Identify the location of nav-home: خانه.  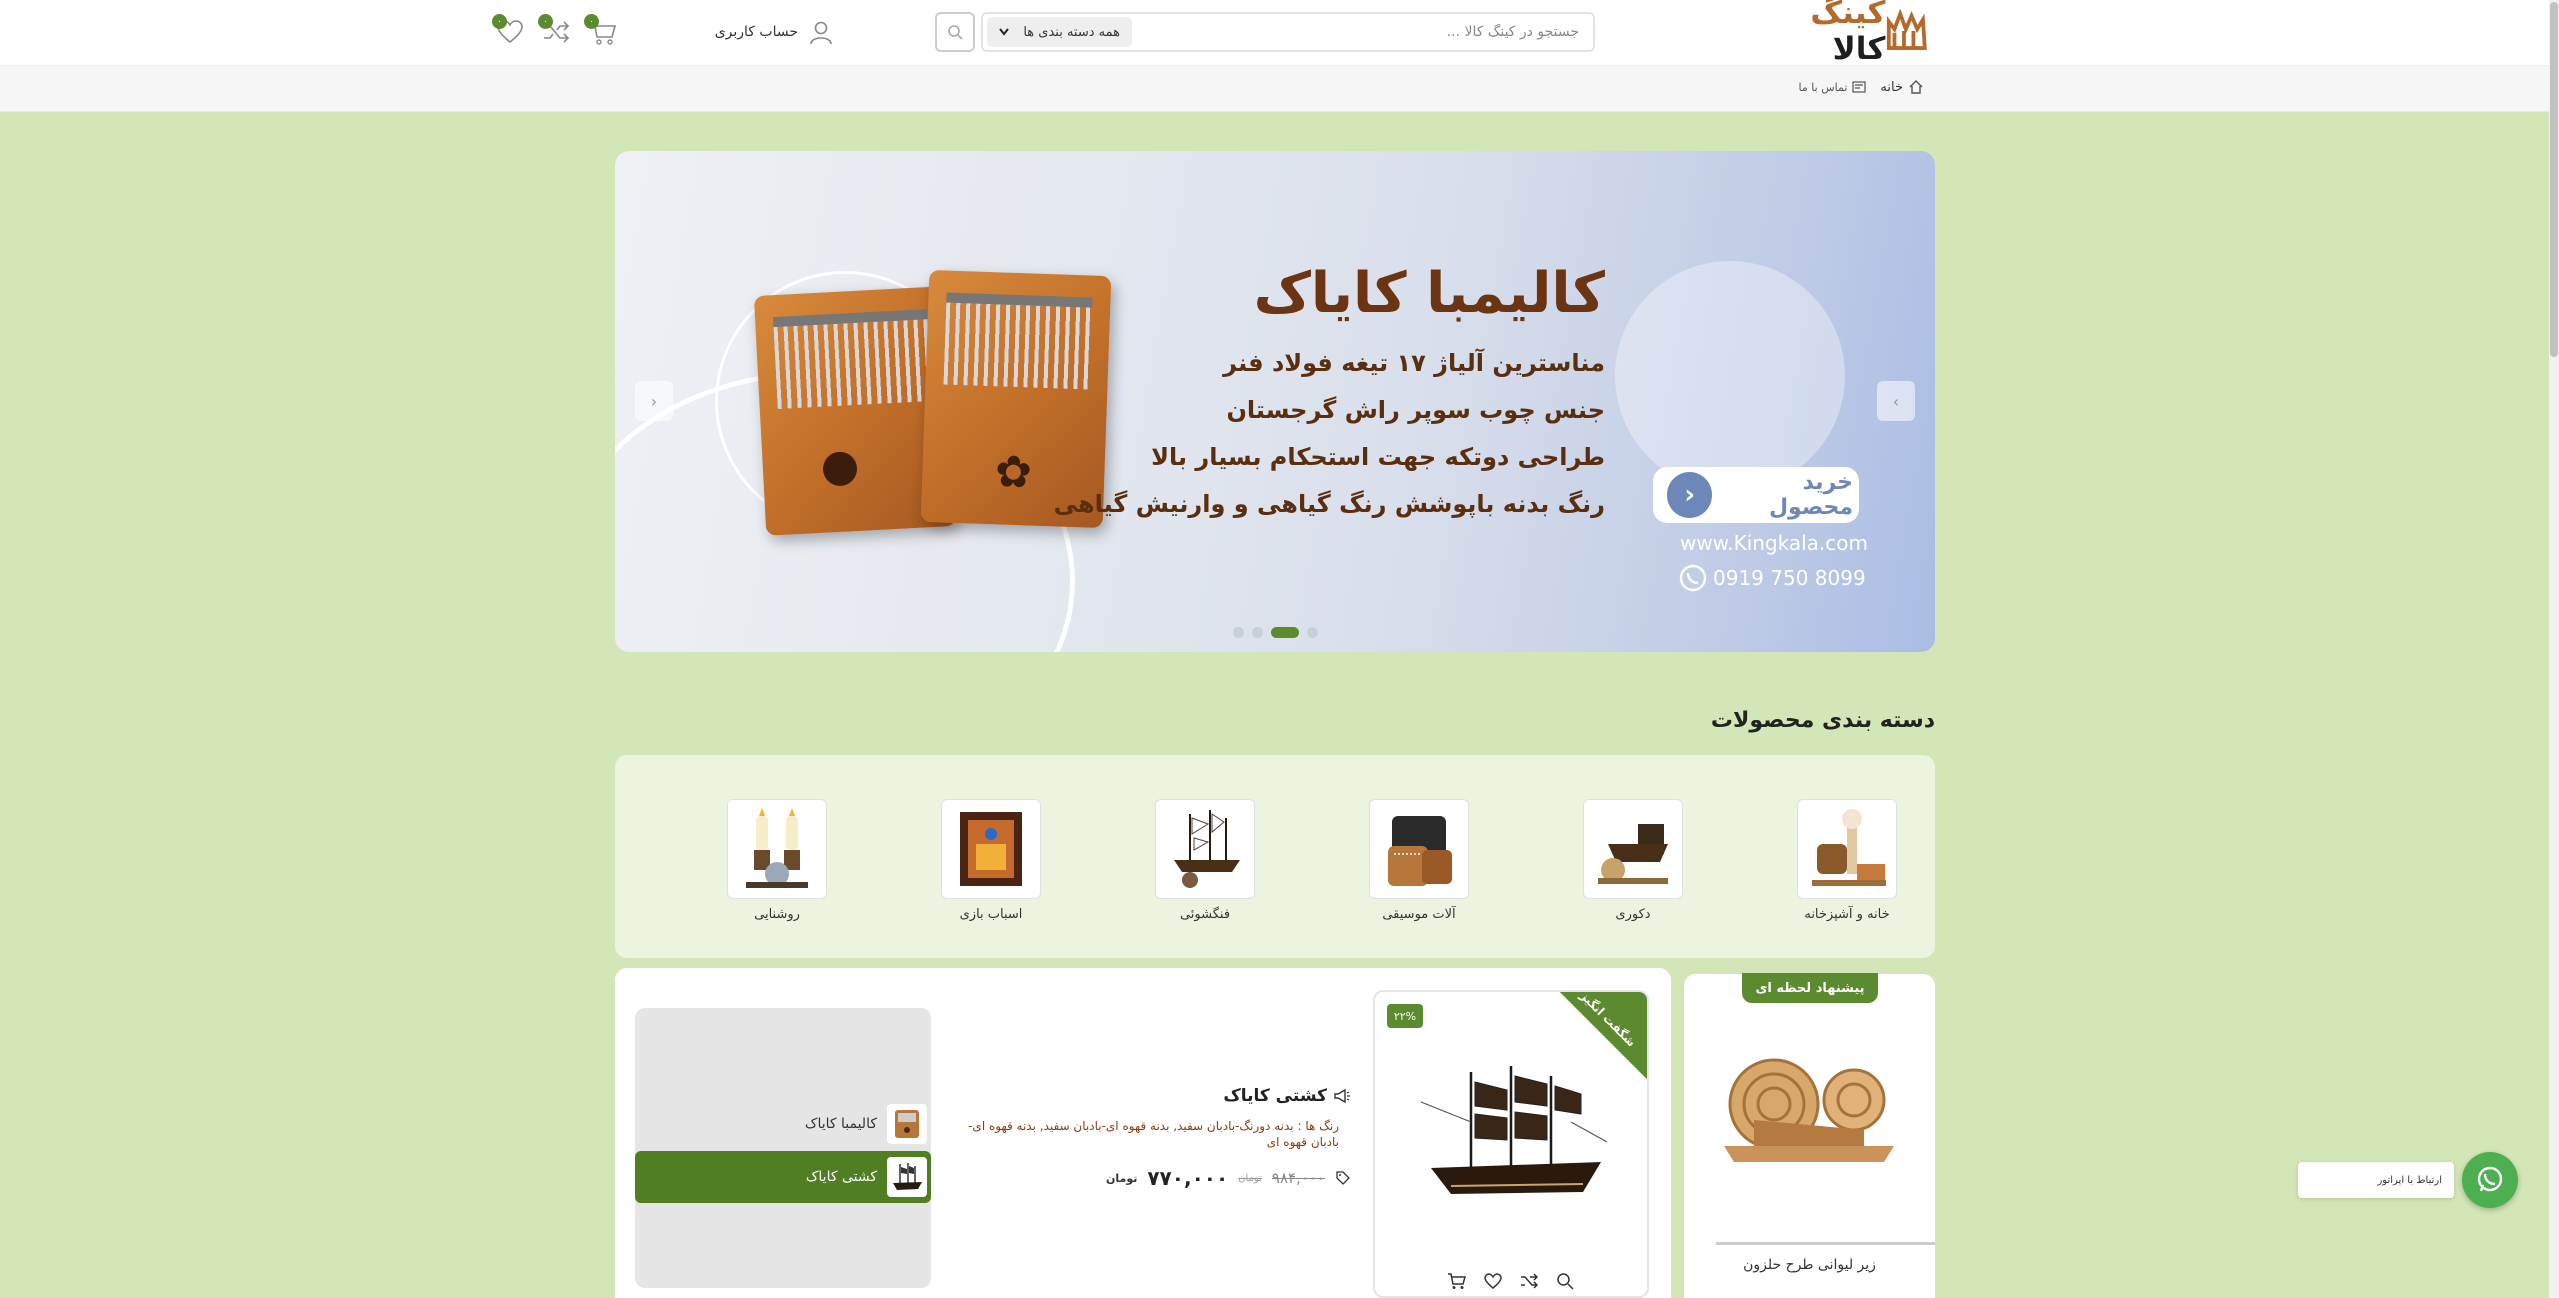
(1902, 87).